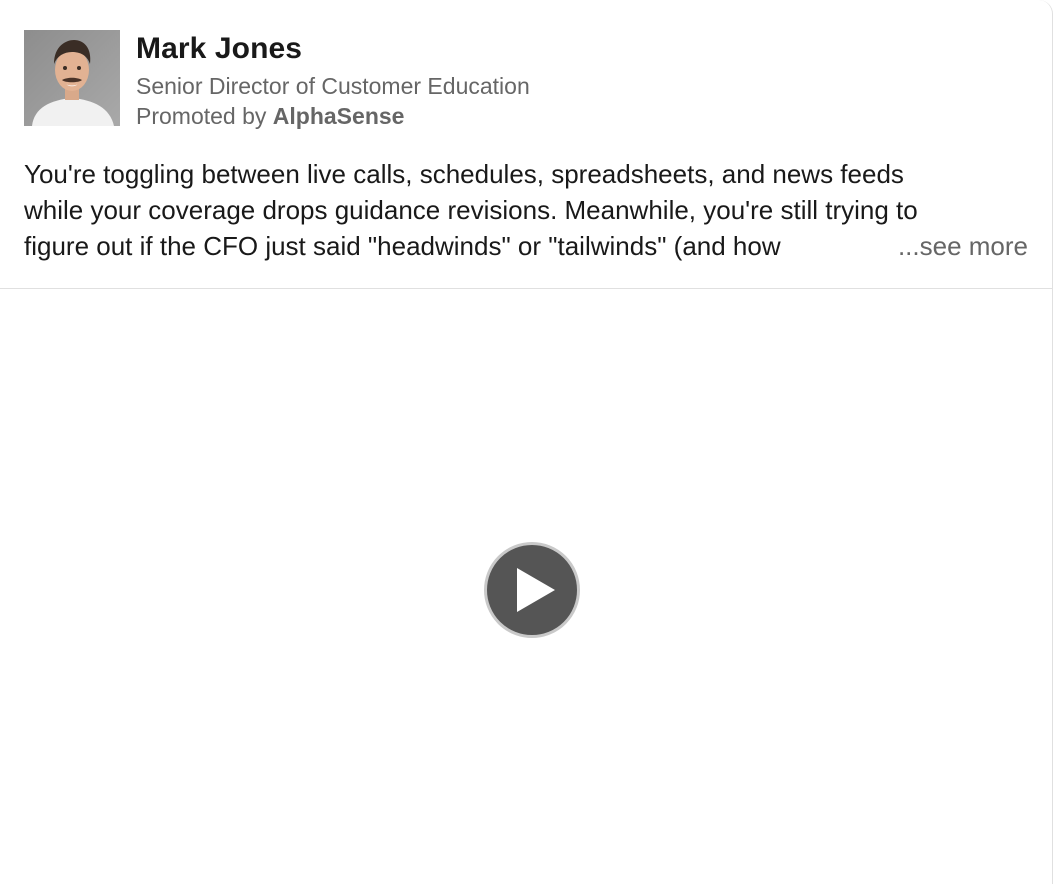  Describe the element at coordinates (958, 246) in the screenshot. I see `see-more-link: ...see more` at that location.